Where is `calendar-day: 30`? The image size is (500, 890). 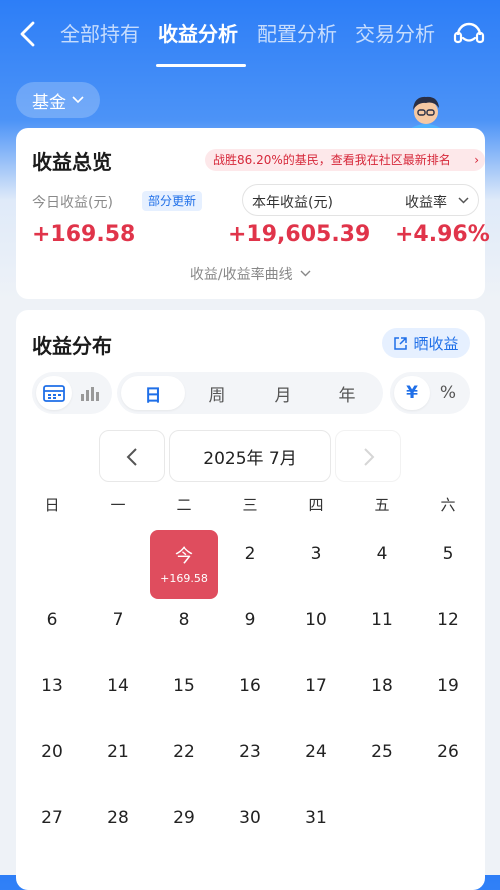 calendar-day: 30 is located at coordinates (250, 818).